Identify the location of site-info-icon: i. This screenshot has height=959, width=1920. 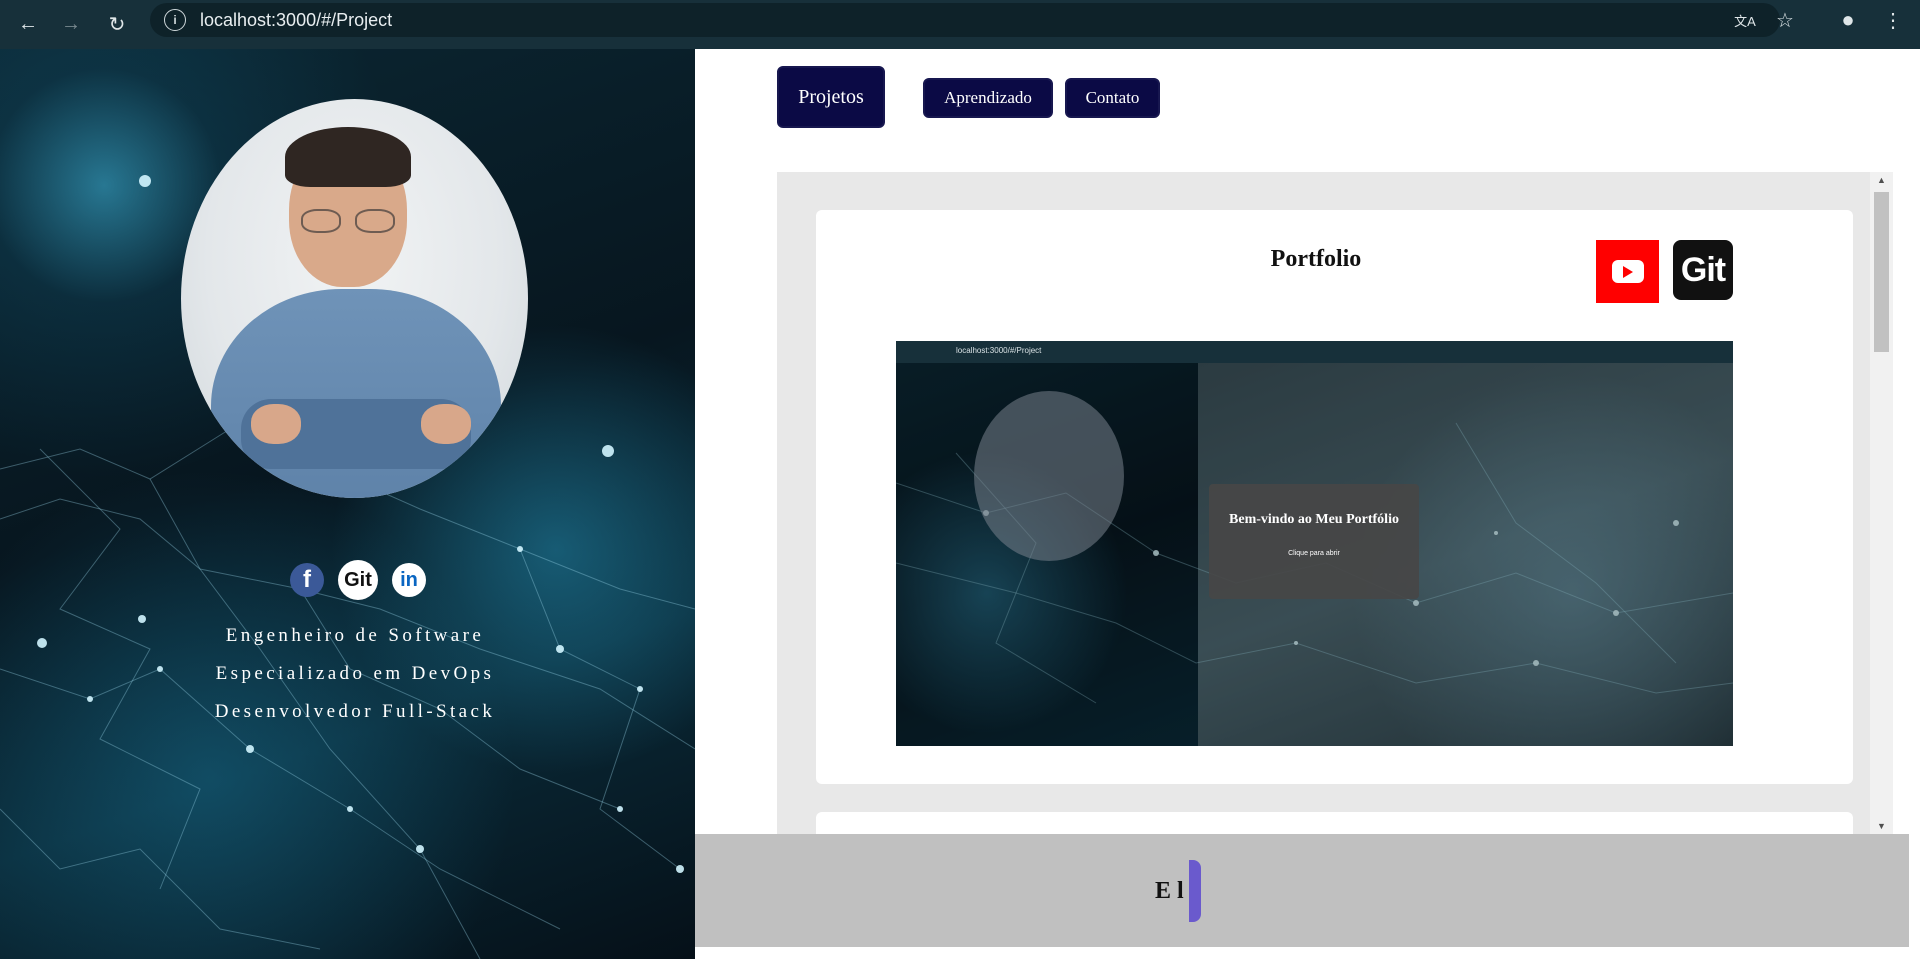
(175, 20).